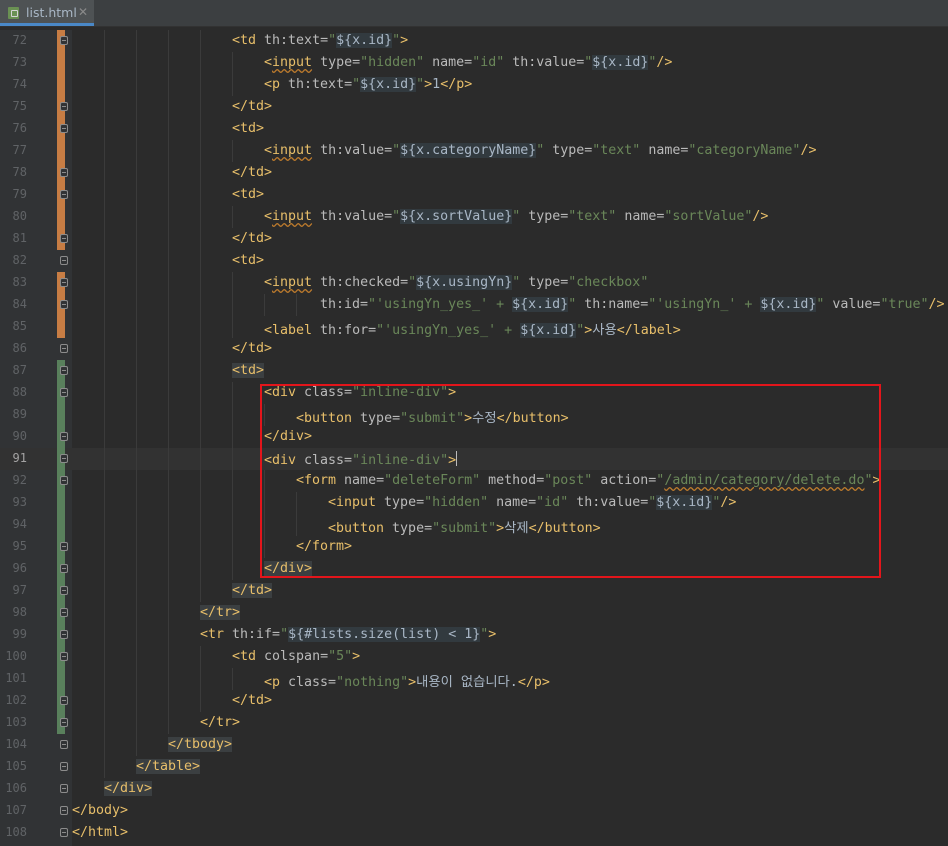  I want to click on code-line: 87 <td>, so click(474, 371).